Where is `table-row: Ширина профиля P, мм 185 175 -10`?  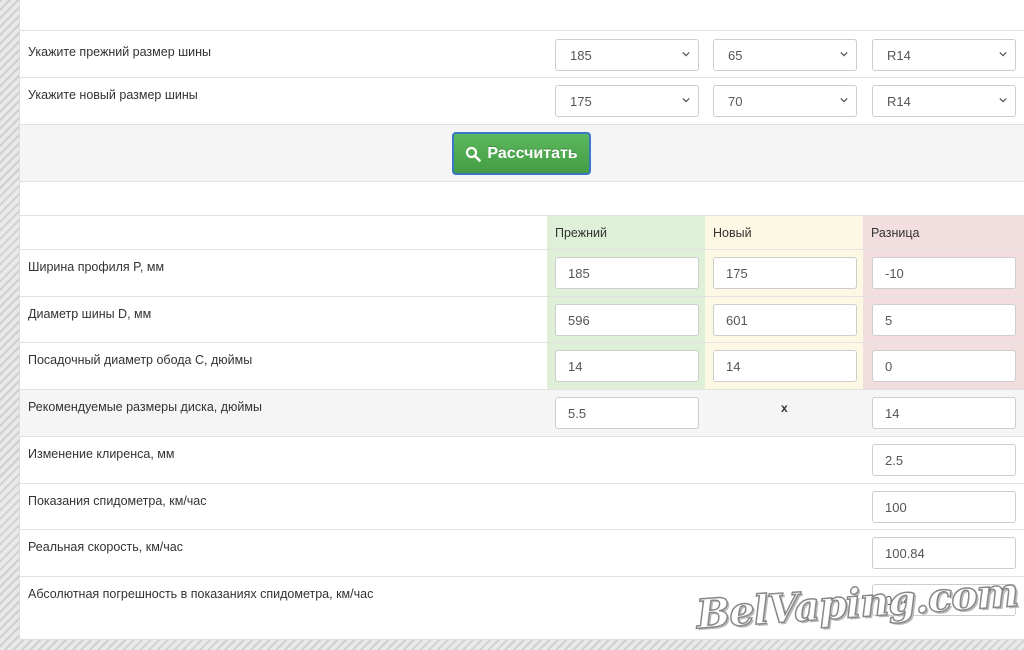
table-row: Ширина профиля P, мм 185 175 -10 is located at coordinates (522, 272).